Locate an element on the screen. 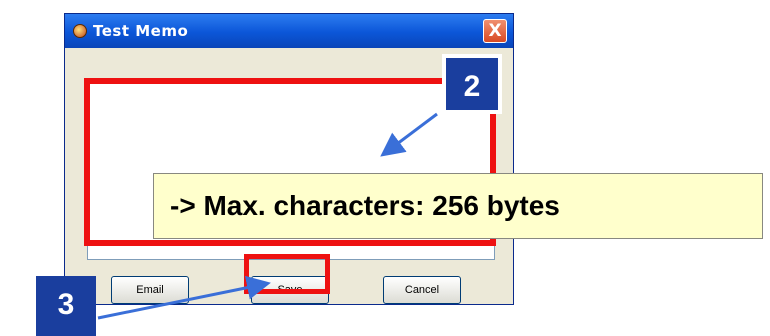  arrow-to-save is located at coordinates (184, 297).